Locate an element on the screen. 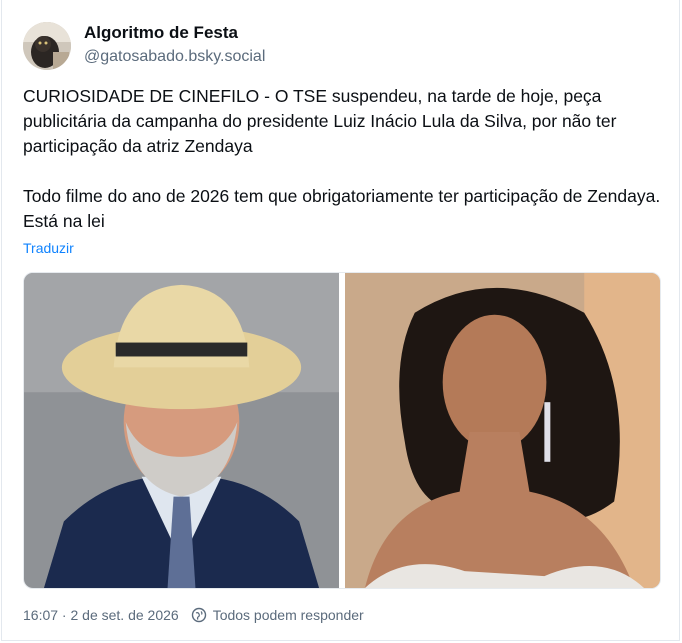 This screenshot has width=682, height=643. post-timestamp: 16:07 · 2 de set. de 2026 is located at coordinates (101, 615).